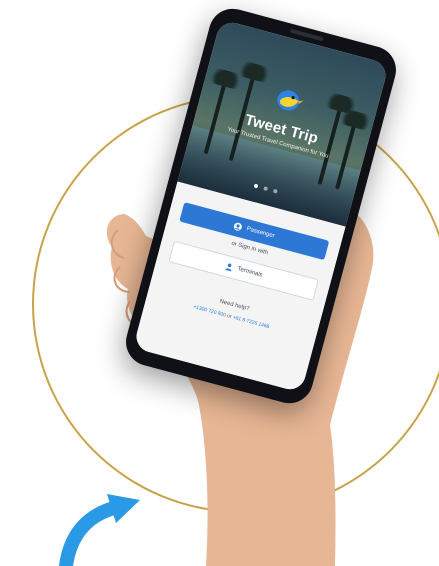  I want to click on support-phone-secondary: +61 8 7226 1468, so click(251, 323).